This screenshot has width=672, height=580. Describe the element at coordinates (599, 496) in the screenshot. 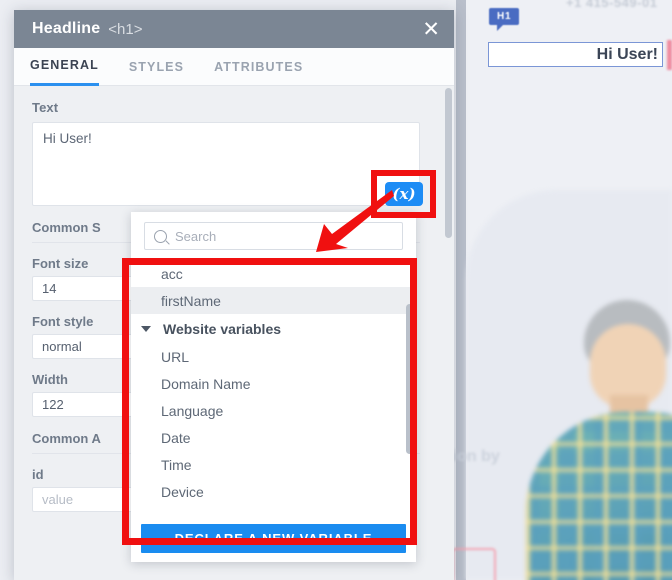

I see `person-plaid-shirt` at that location.